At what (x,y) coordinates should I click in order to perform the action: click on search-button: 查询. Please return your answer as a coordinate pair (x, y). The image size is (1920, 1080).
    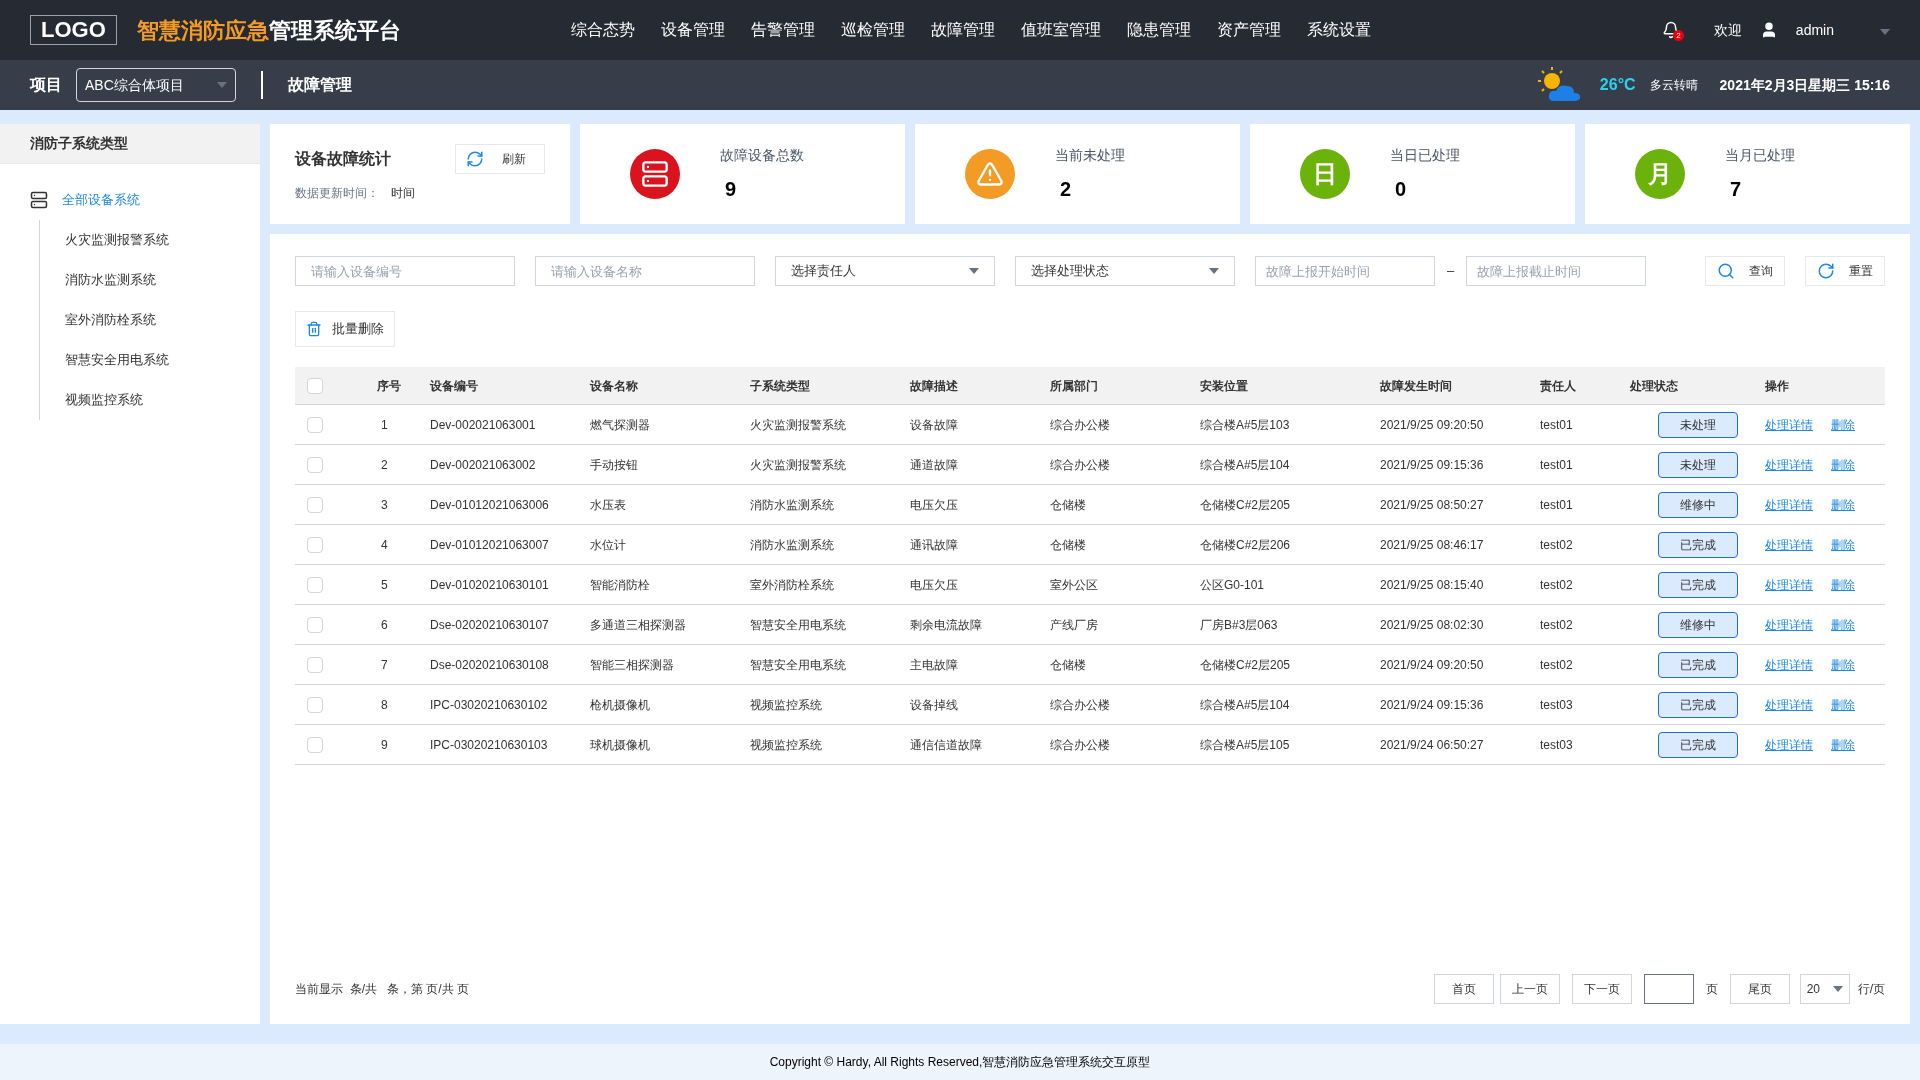
    Looking at the image, I should click on (1745, 271).